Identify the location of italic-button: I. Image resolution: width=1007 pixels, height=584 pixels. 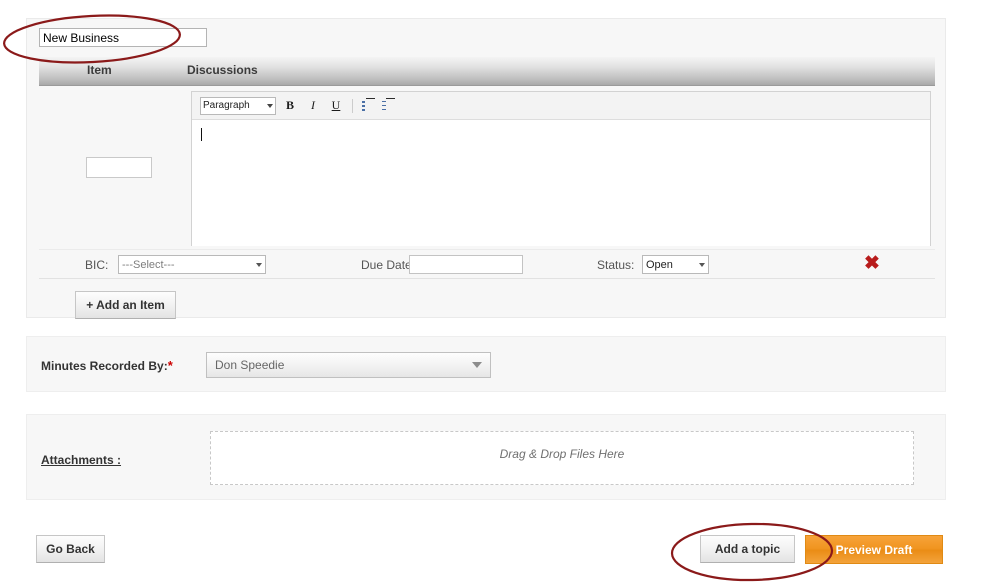
(313, 106).